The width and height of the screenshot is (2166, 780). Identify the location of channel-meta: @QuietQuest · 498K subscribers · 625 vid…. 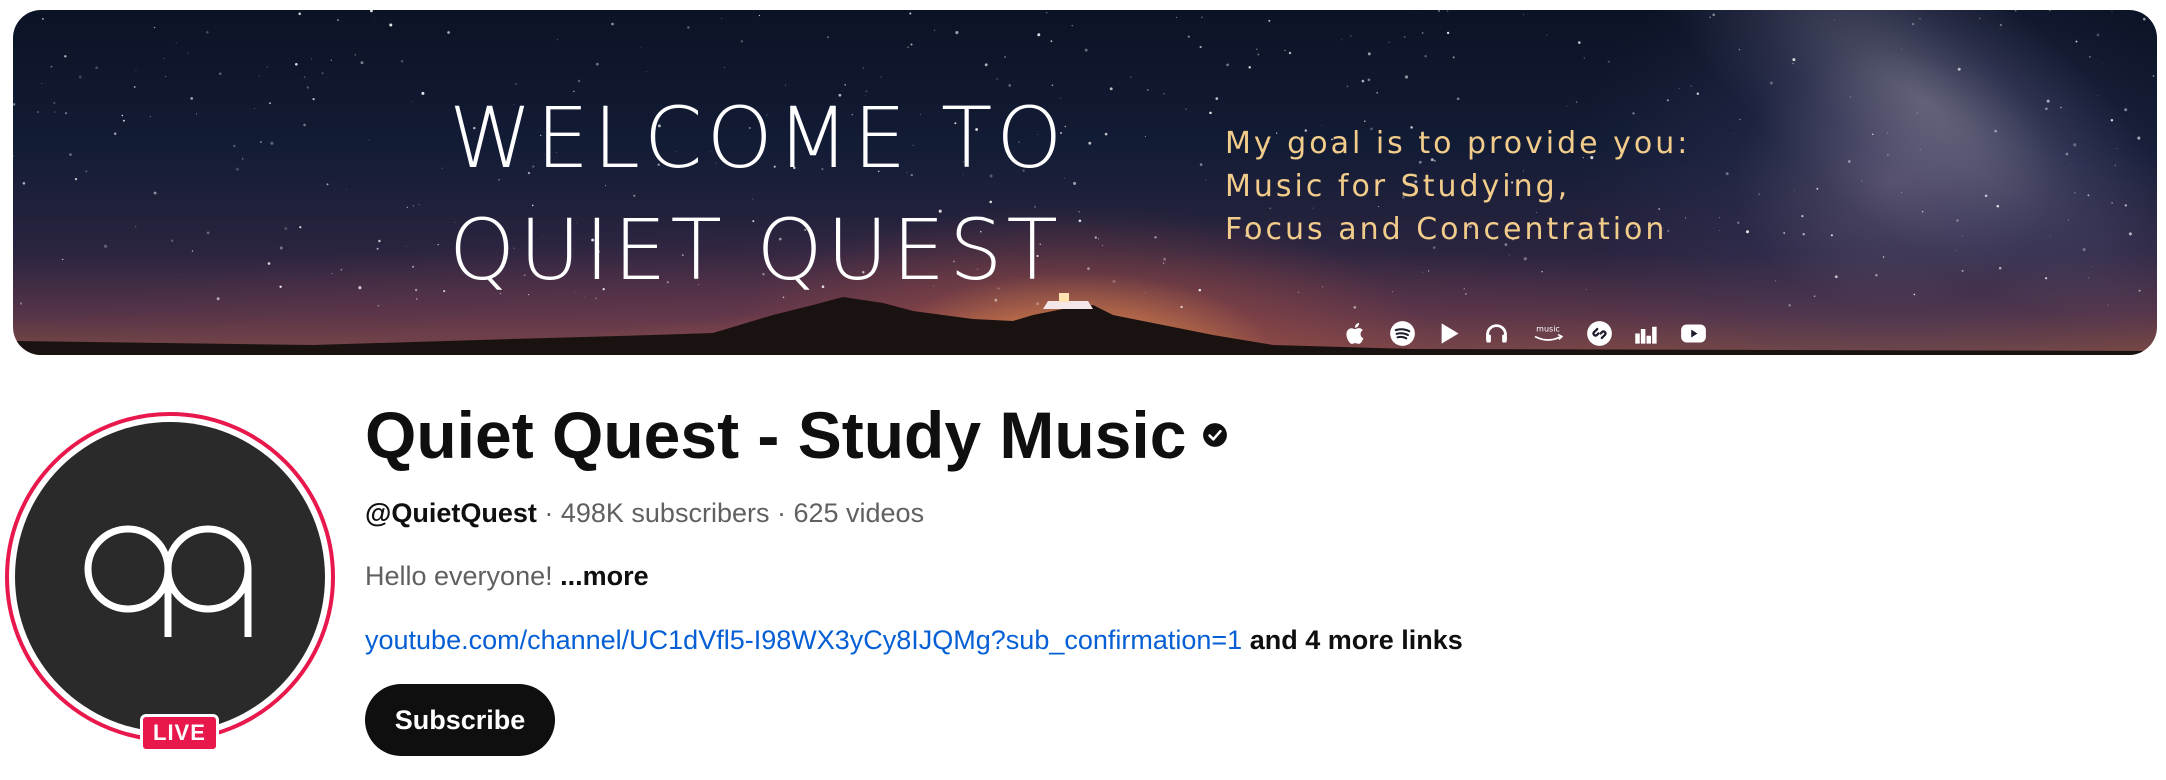
(644, 513).